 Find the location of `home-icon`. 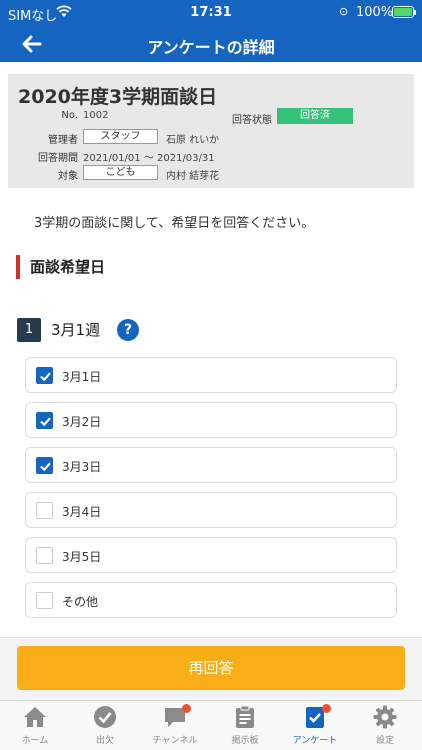

home-icon is located at coordinates (35, 717).